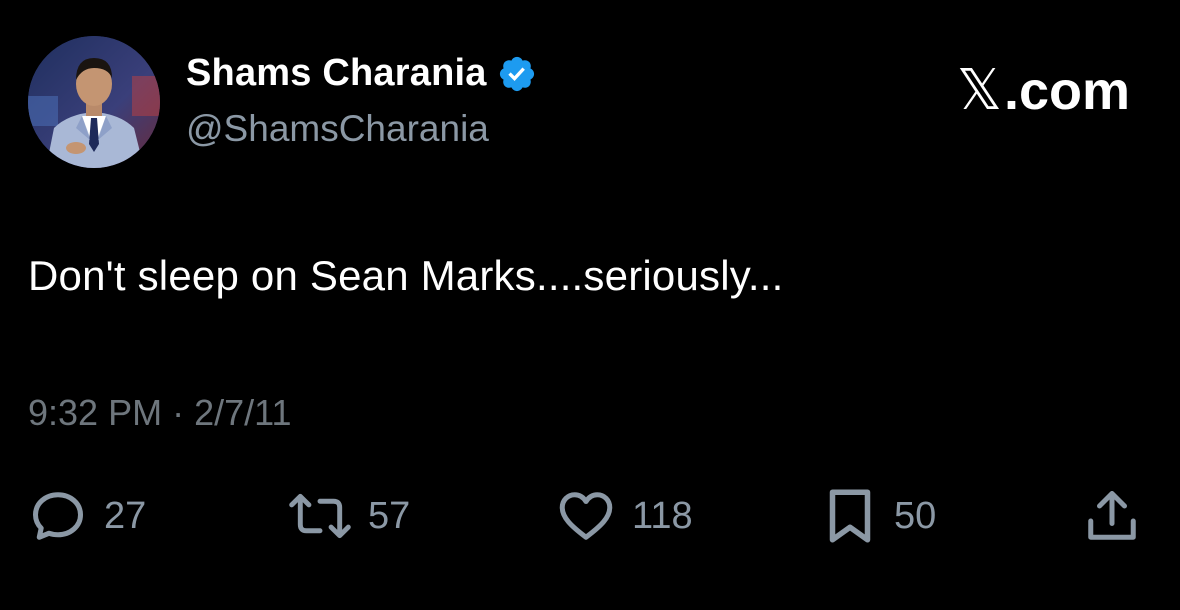 This screenshot has width=1180, height=610. I want to click on action-bar: 27 57 118 50, so click(590, 516).